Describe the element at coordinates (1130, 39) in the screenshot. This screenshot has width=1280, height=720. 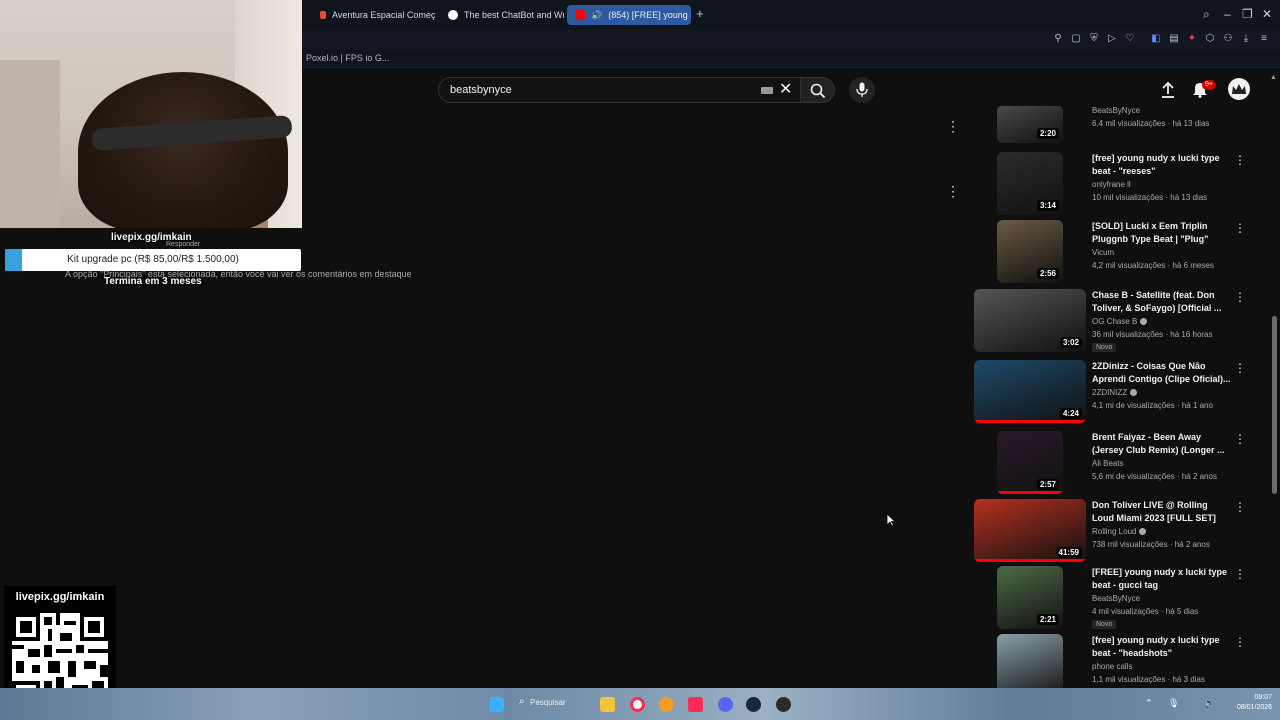
I see `heart-icon: ♡` at that location.